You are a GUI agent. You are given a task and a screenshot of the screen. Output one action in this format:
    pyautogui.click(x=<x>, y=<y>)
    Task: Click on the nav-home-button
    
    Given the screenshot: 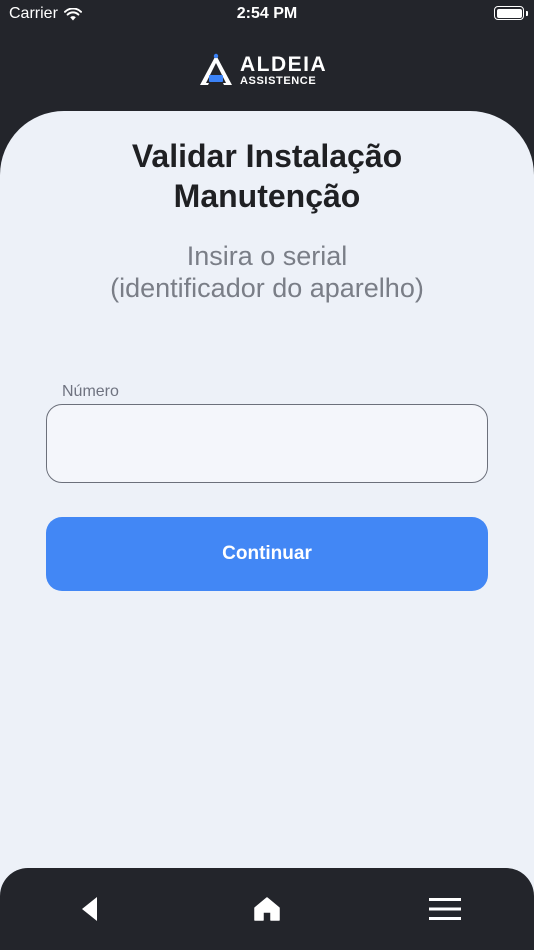 What is the action you would take?
    pyautogui.click(x=267, y=909)
    